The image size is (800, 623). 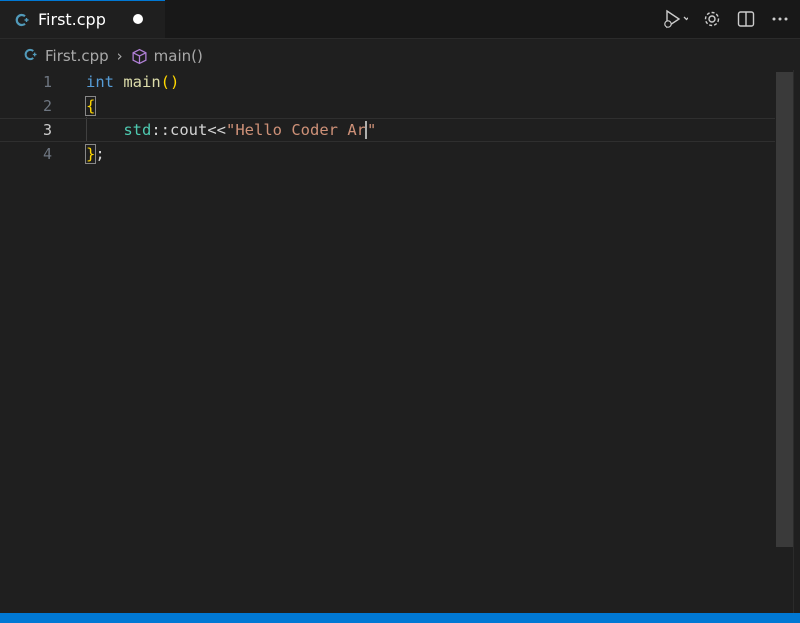 What do you see at coordinates (387, 106) in the screenshot?
I see `code-line: 2 {` at bounding box center [387, 106].